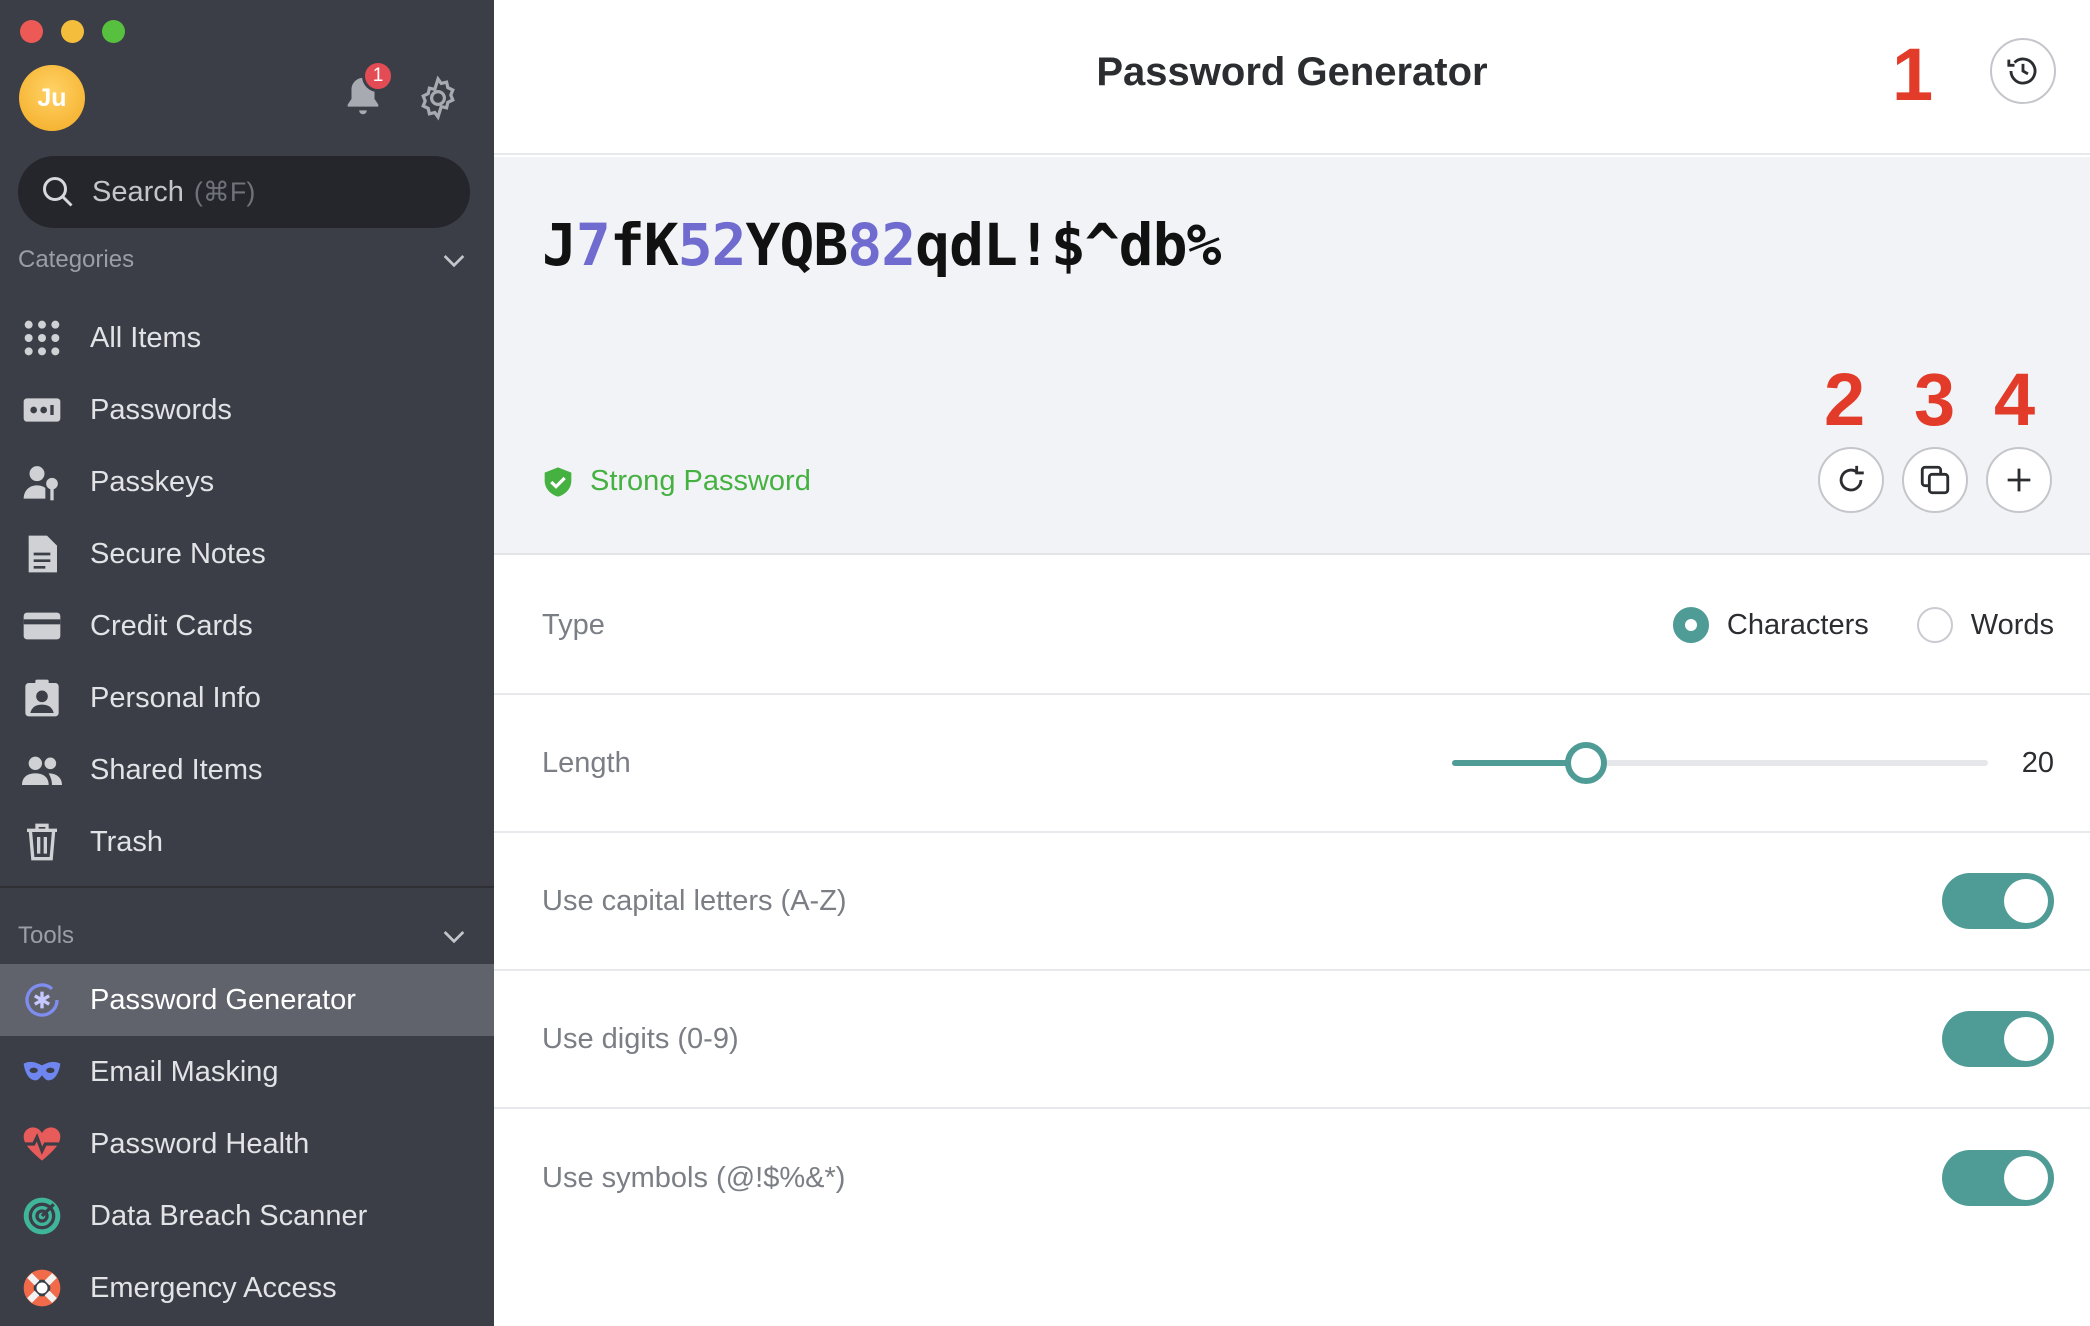 The image size is (2090, 1326). I want to click on categories-heading: Categories, so click(244, 260).